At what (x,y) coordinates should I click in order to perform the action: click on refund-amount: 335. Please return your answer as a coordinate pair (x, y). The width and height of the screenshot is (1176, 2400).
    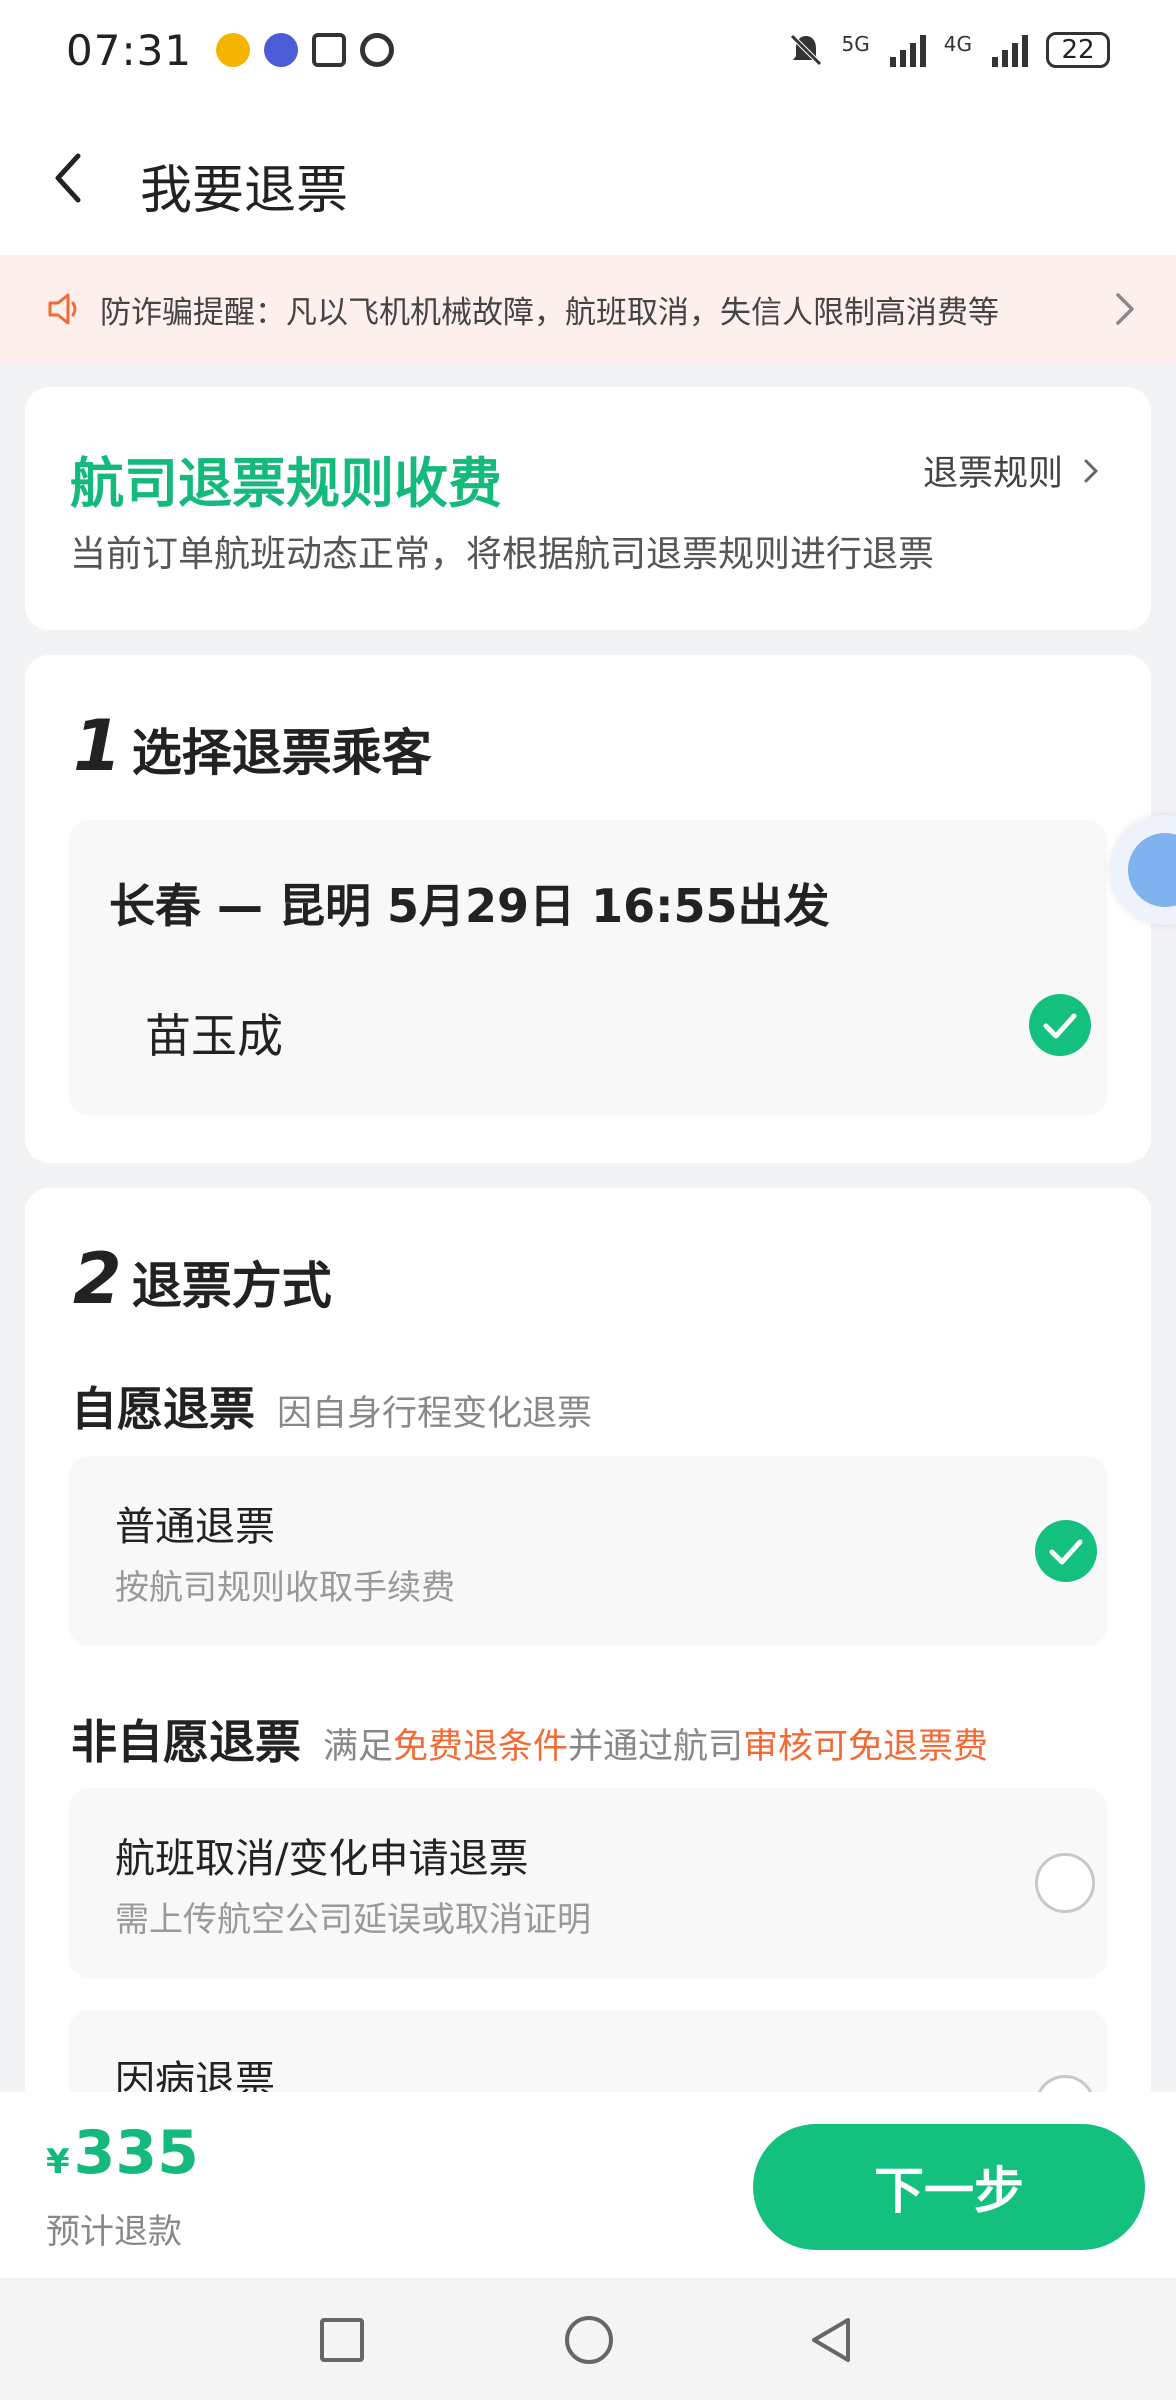
    Looking at the image, I should click on (136, 2153).